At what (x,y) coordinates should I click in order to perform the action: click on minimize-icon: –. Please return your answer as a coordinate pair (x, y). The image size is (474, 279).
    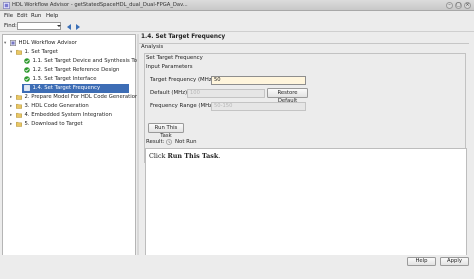
    Looking at the image, I should click on (449, 5).